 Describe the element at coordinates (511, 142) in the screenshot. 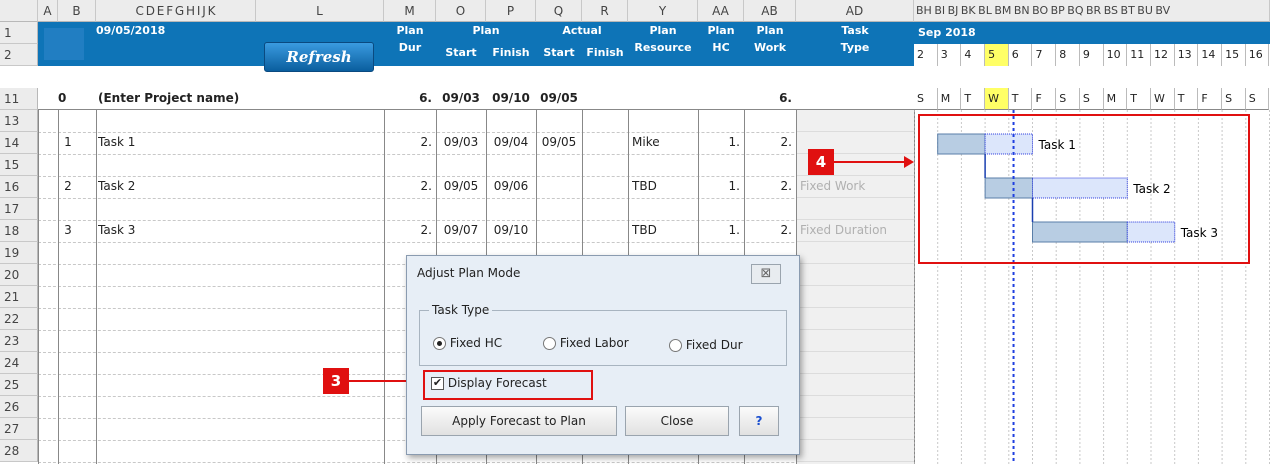

I see `task-finish: 09/04` at that location.